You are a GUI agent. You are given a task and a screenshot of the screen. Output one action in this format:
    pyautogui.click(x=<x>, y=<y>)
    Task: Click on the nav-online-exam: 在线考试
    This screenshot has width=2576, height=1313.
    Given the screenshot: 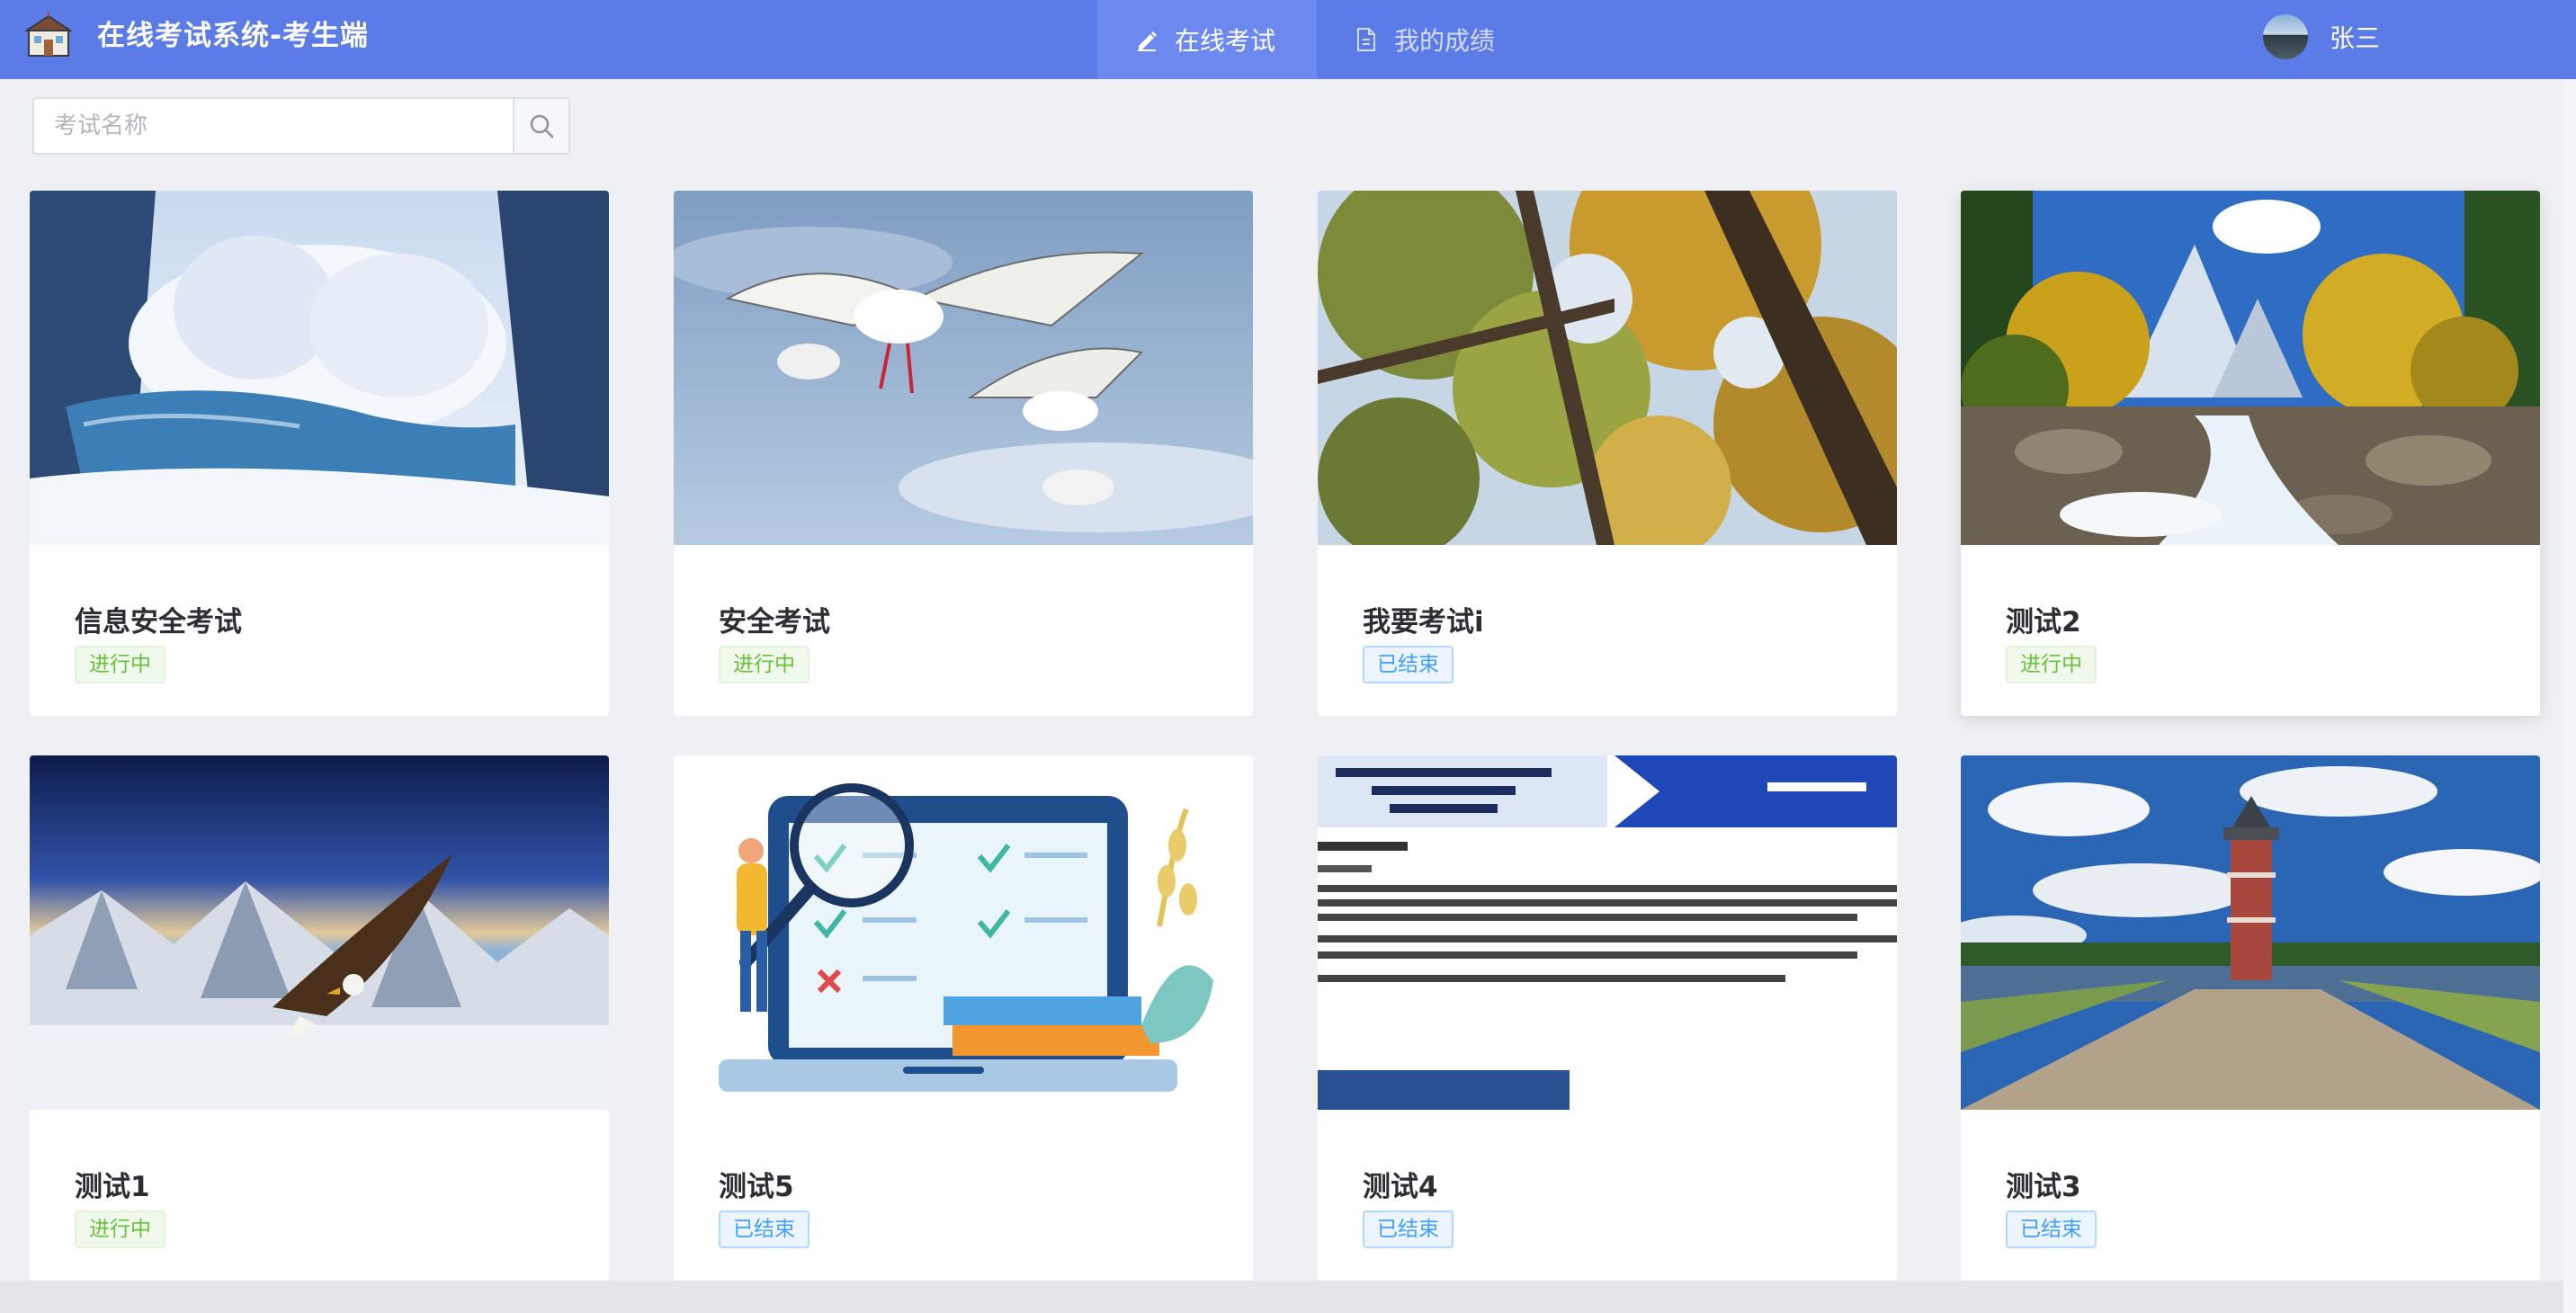 What is the action you would take?
    pyautogui.click(x=1207, y=39)
    